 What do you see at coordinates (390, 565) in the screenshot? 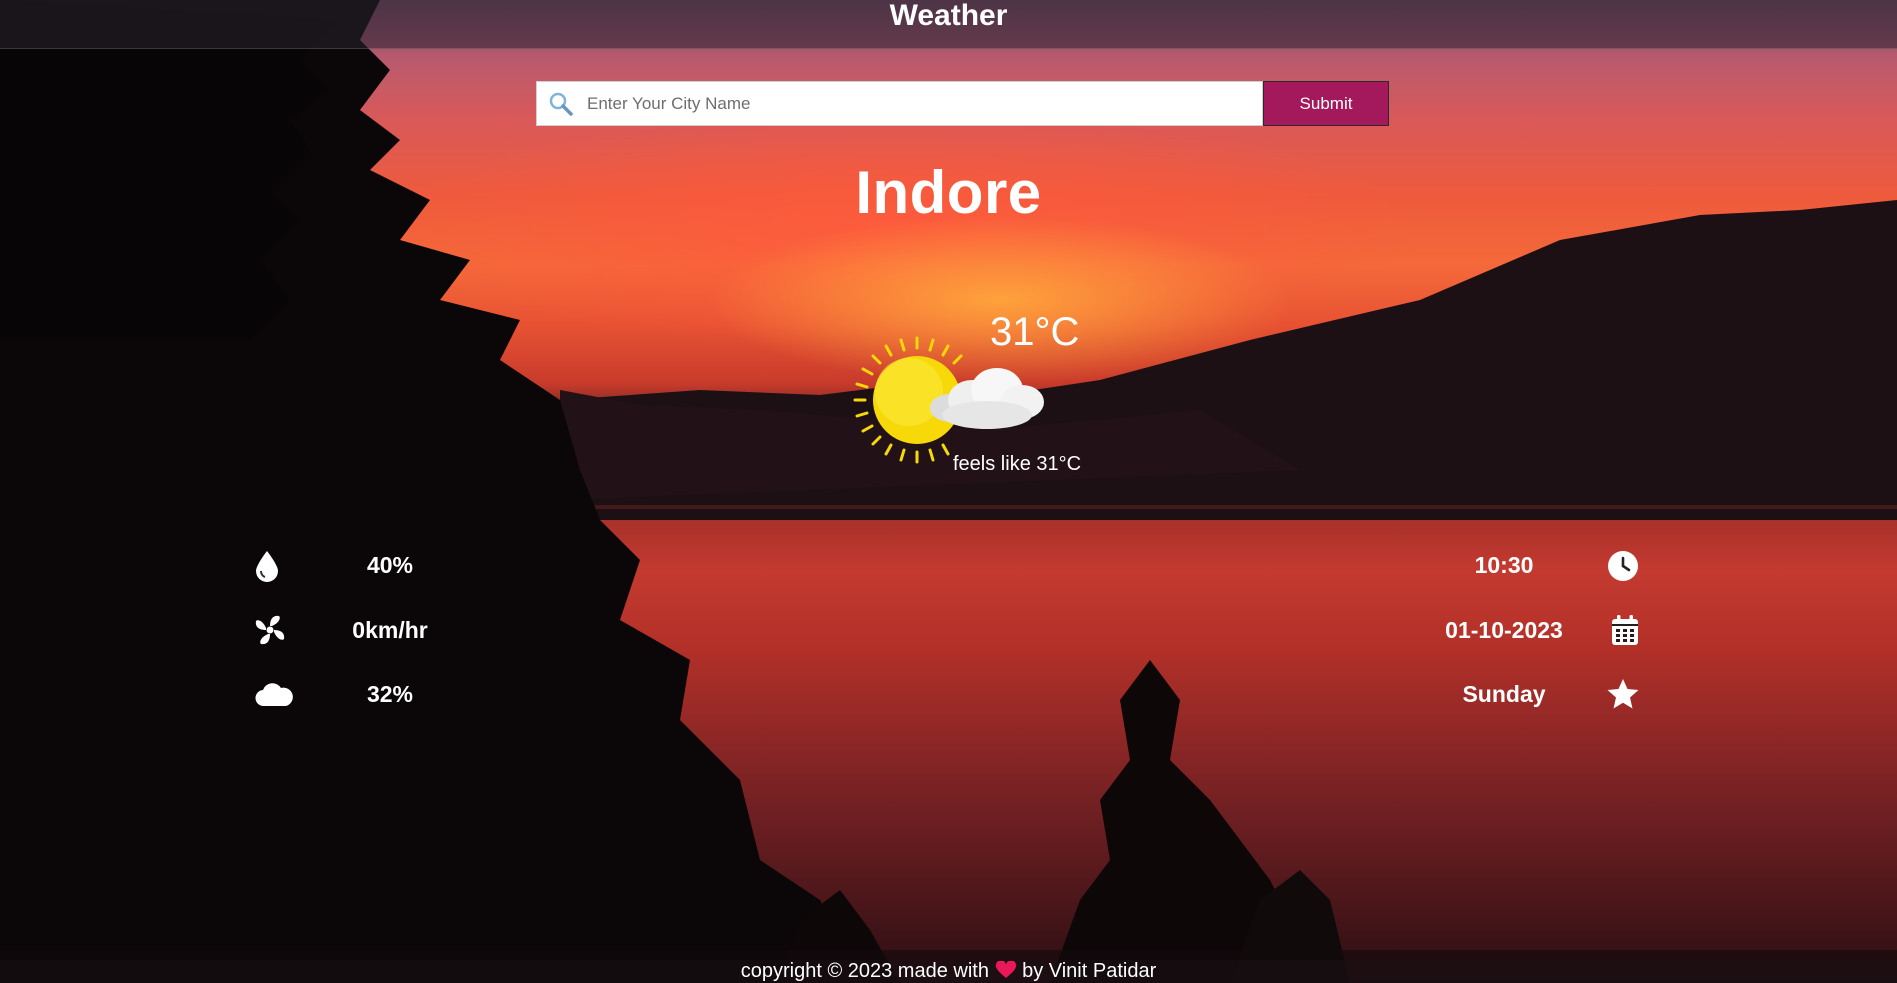
I see `humidity-value: 40%` at bounding box center [390, 565].